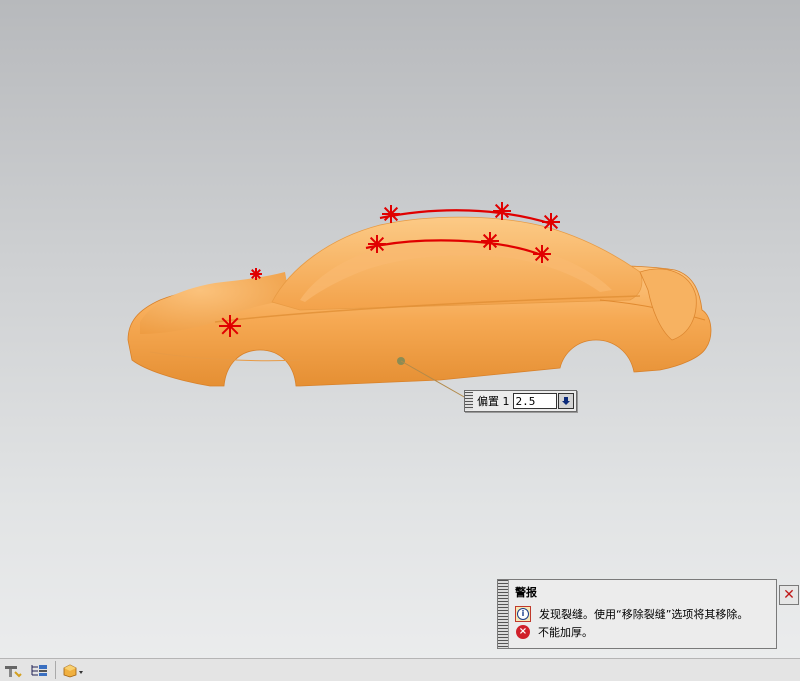 The image size is (800, 681). What do you see at coordinates (503, 614) in the screenshot?
I see `alert-drag-grip` at bounding box center [503, 614].